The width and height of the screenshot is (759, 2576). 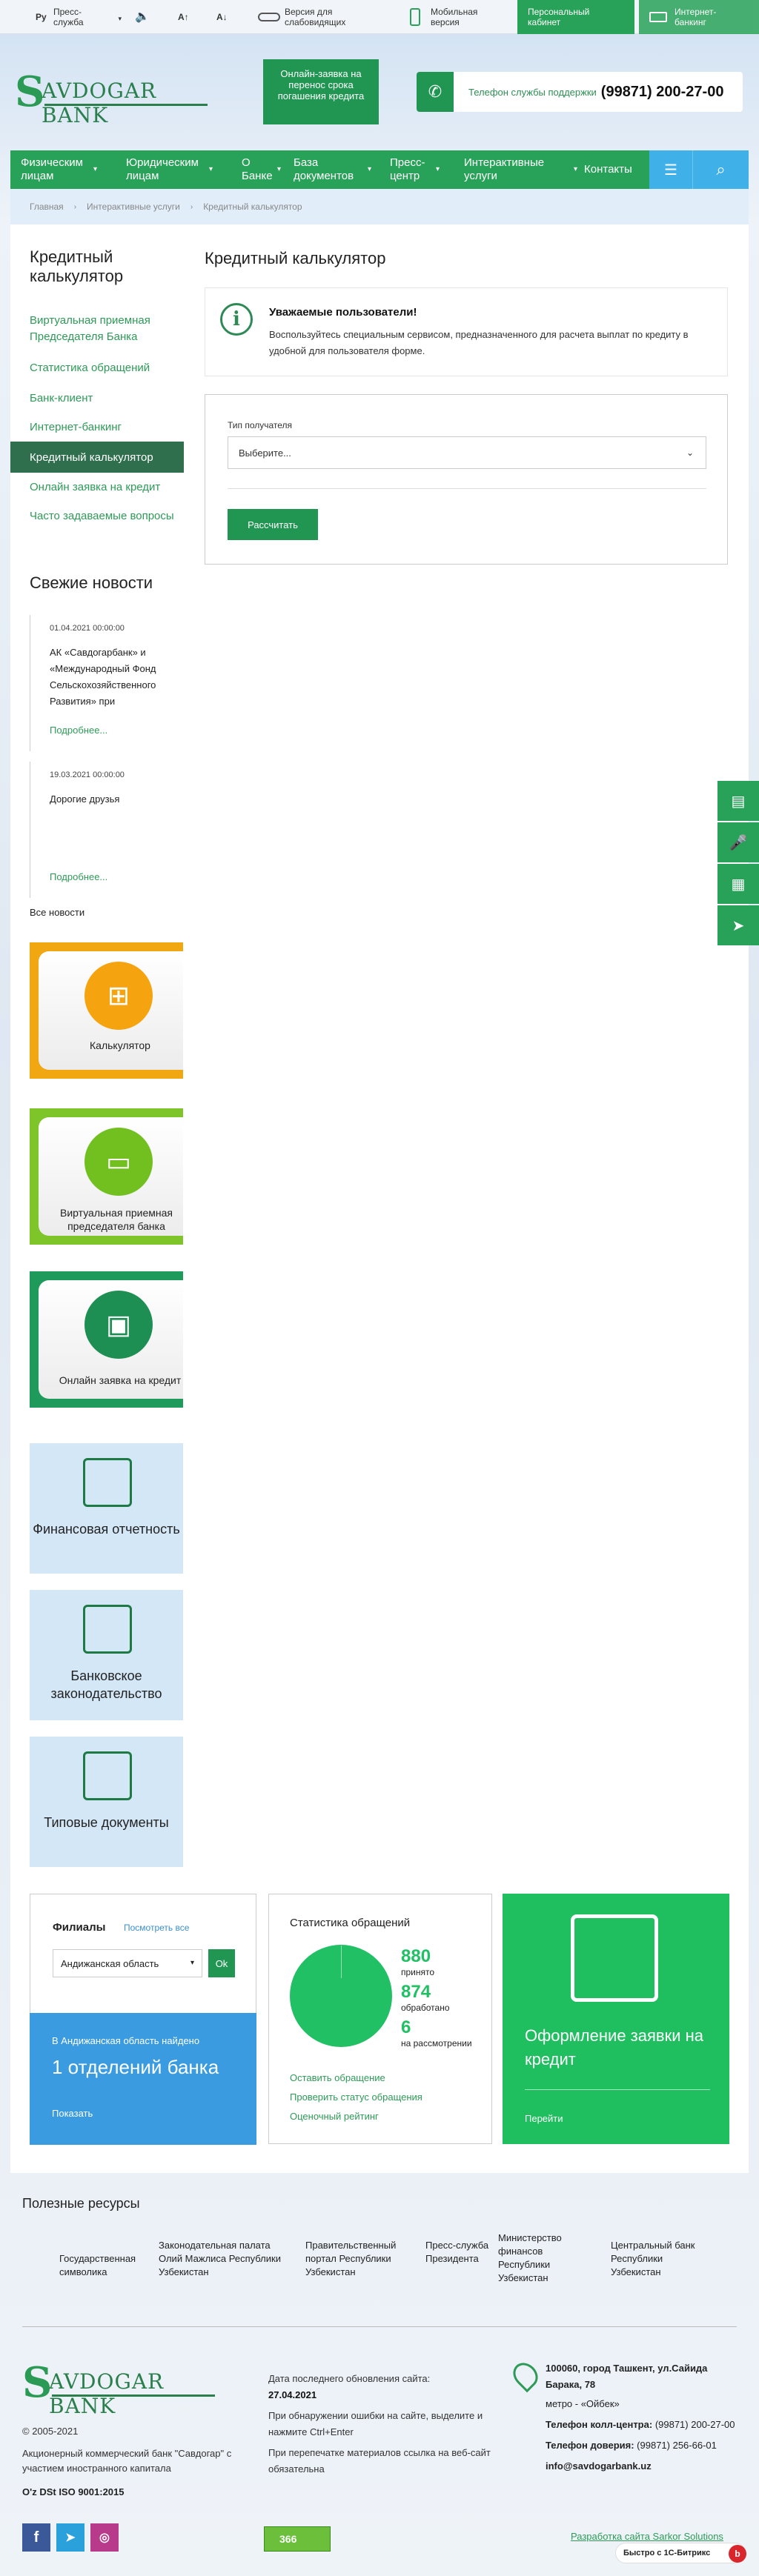 I want to click on visitor-counter: 366, so click(x=297, y=2539).